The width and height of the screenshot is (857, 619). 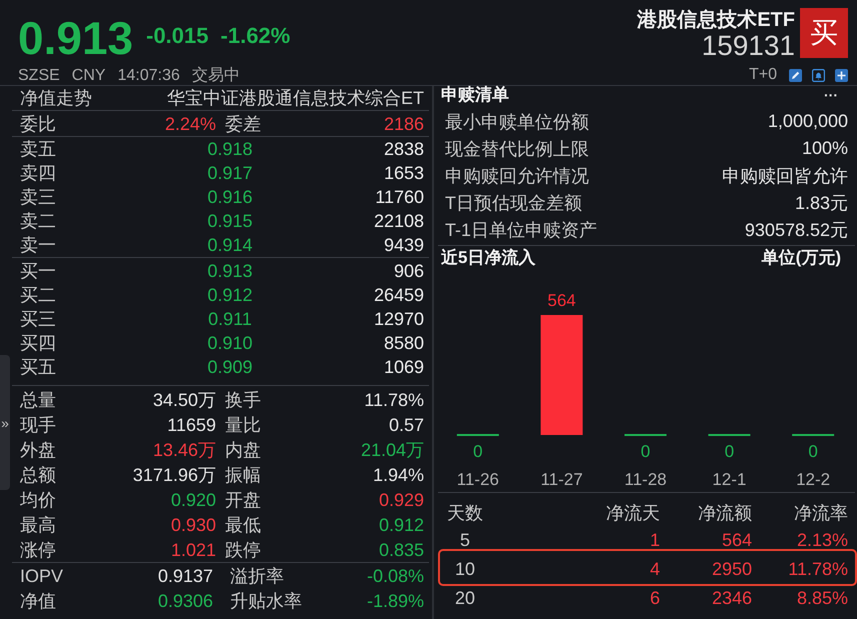 I want to click on field-label: 委差, so click(x=243, y=123).